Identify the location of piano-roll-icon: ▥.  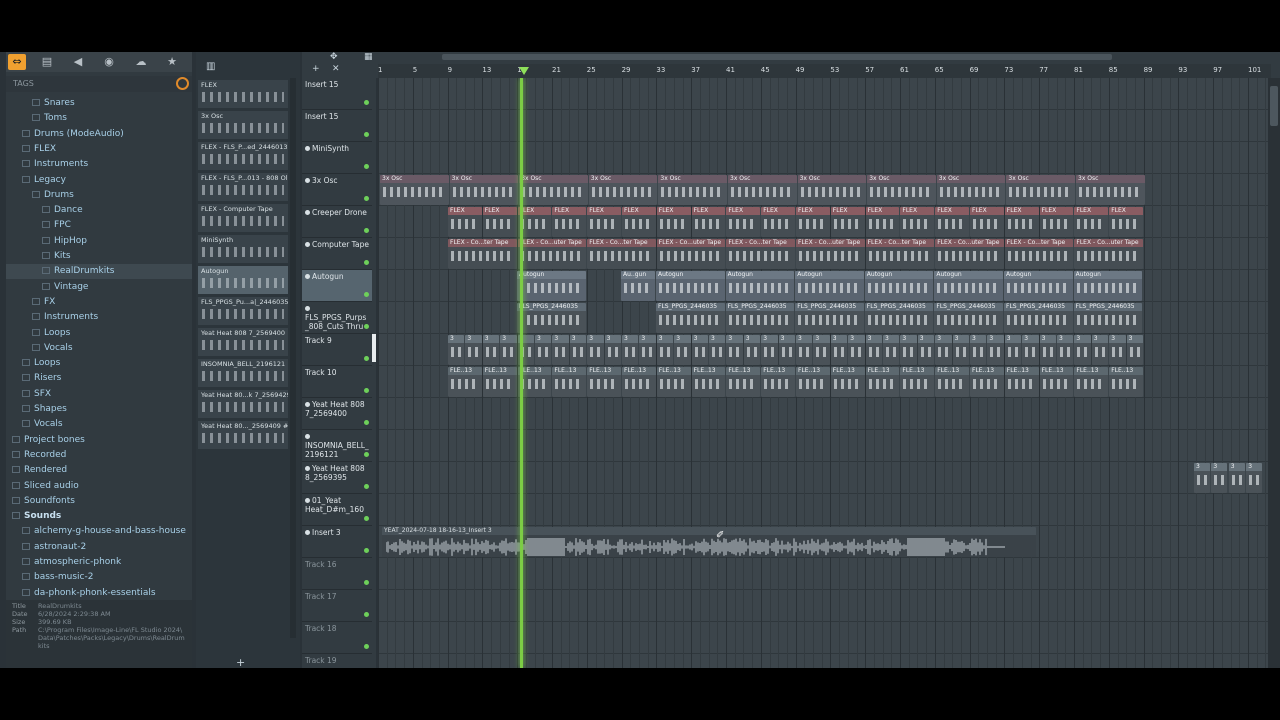
(210, 66).